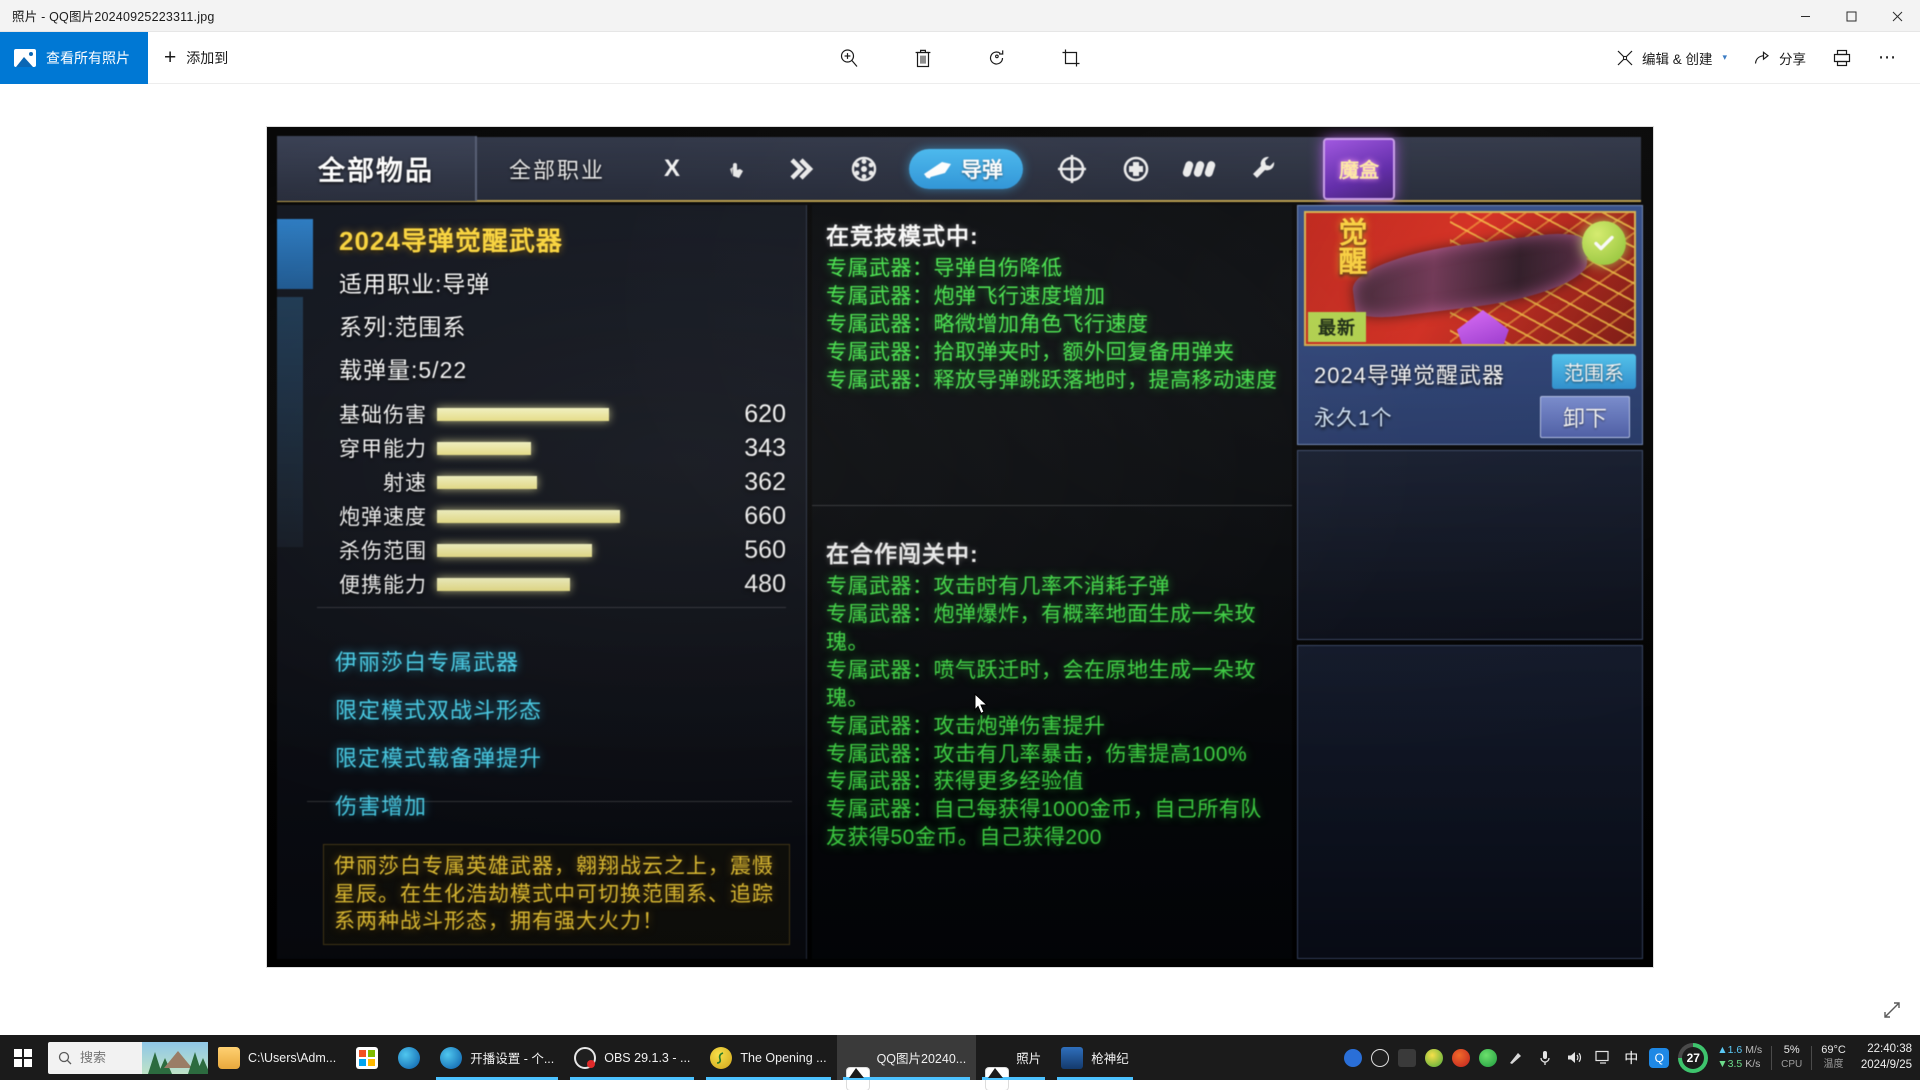 Image resolution: width=1920 pixels, height=1090 pixels. Describe the element at coordinates (1095, 1057) in the screenshot. I see `taskbar-item-game: 枪神纪` at that location.